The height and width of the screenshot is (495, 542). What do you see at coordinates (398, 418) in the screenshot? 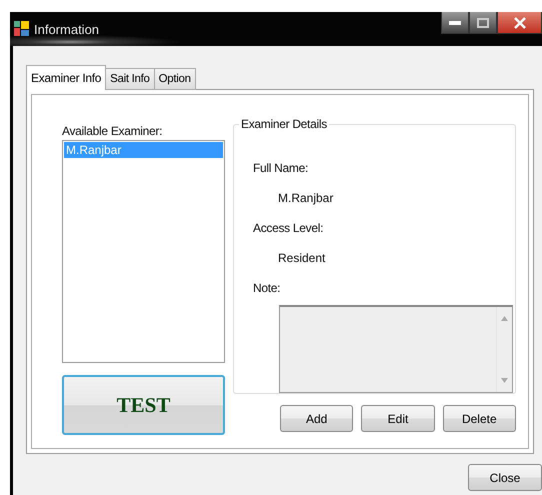
I see `action-button: Edit` at bounding box center [398, 418].